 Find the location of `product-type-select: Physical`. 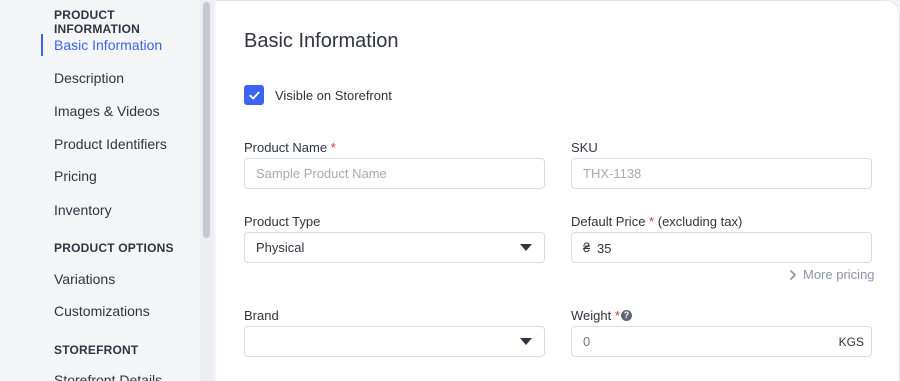

product-type-select: Physical is located at coordinates (394, 247).